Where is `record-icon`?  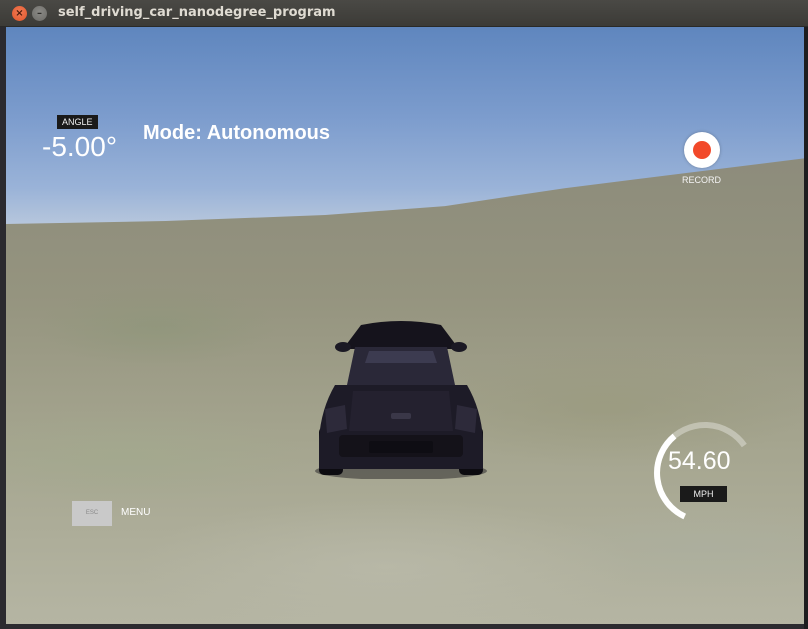 record-icon is located at coordinates (702, 150).